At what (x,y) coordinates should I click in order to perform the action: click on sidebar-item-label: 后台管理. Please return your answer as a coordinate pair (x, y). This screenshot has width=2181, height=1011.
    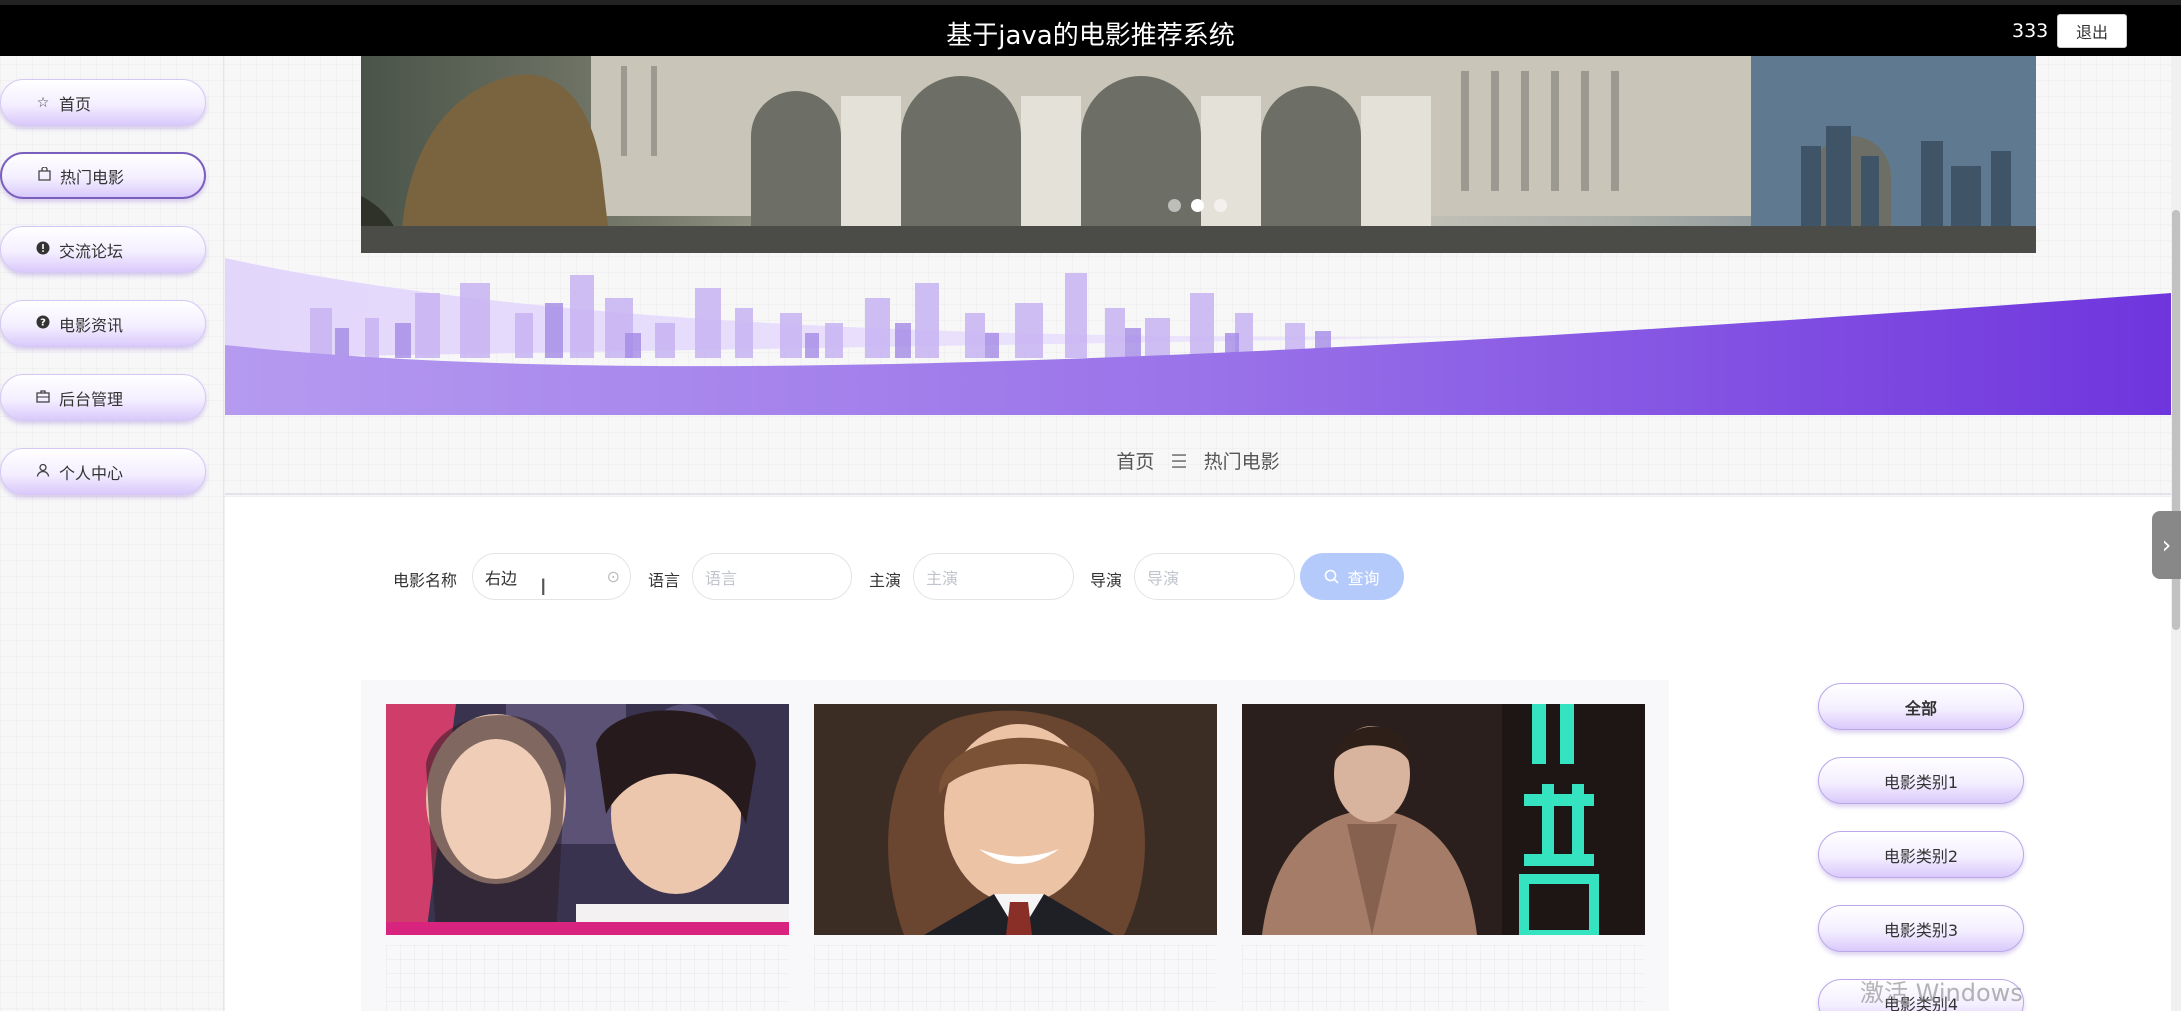
    Looking at the image, I should click on (91, 399).